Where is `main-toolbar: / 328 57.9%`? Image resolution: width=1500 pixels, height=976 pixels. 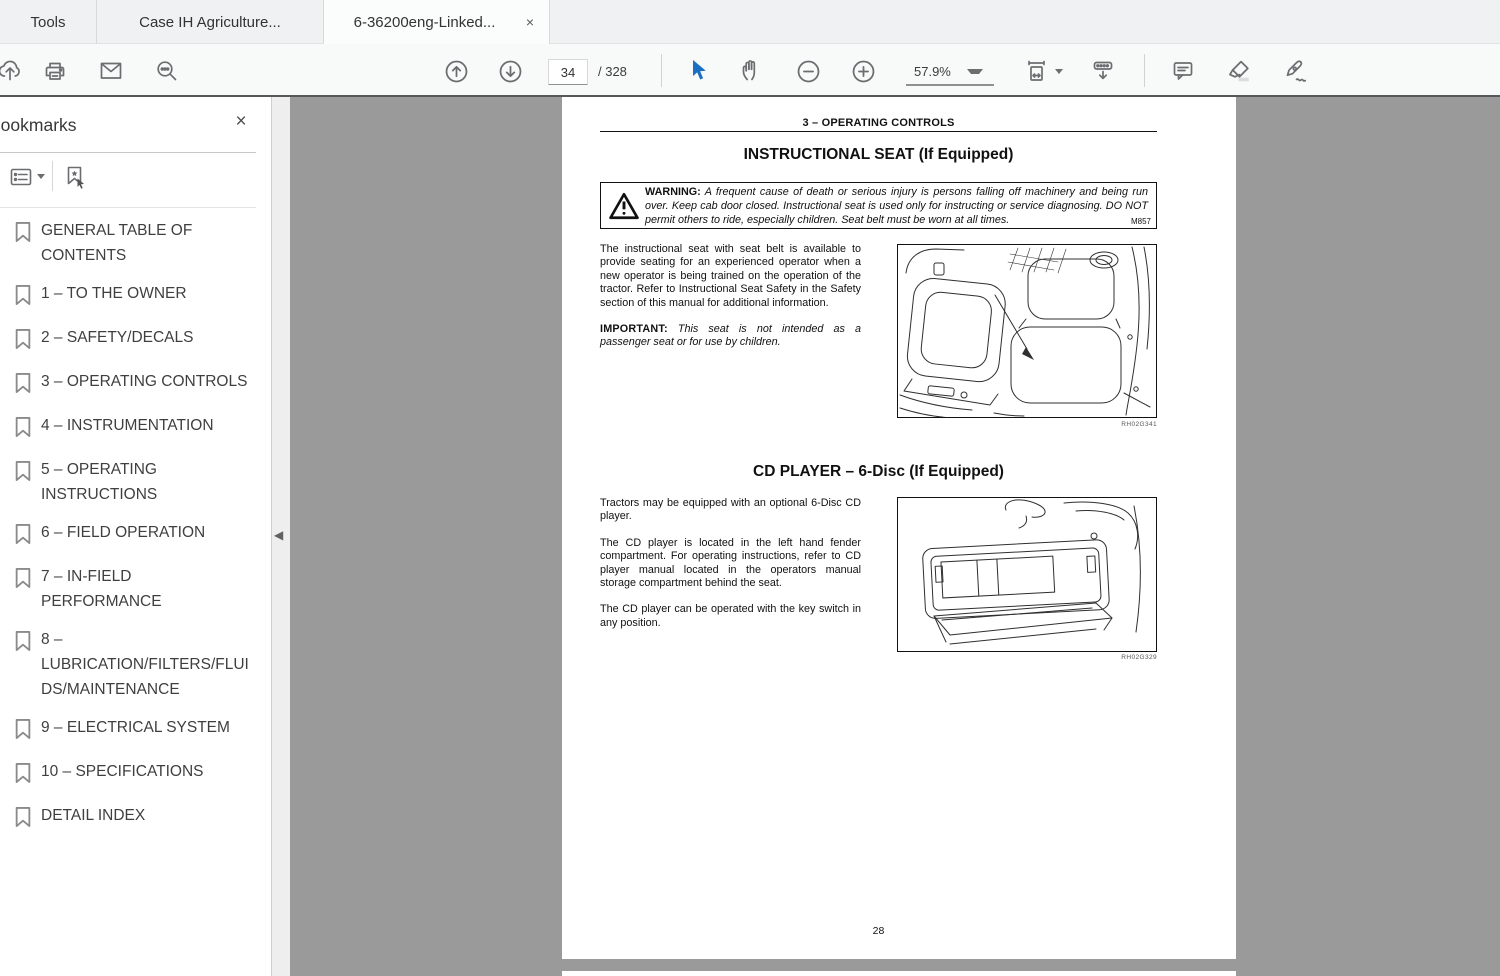 main-toolbar: / 328 57.9% is located at coordinates (750, 70).